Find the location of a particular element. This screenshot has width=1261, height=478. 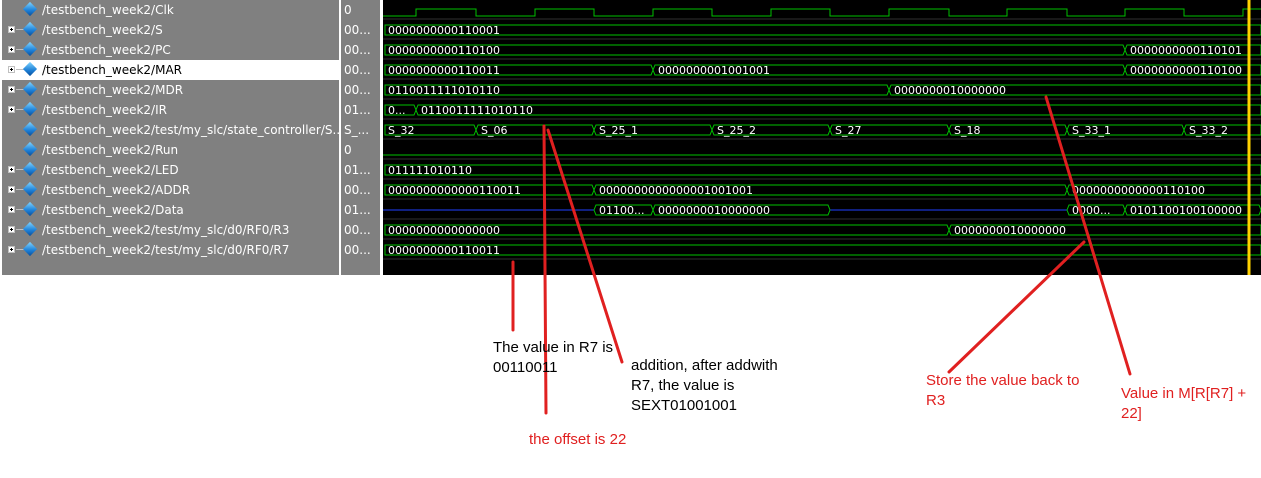

annotation-memory-value: Value in M[R[R7] + 22] is located at coordinates (1184, 403).